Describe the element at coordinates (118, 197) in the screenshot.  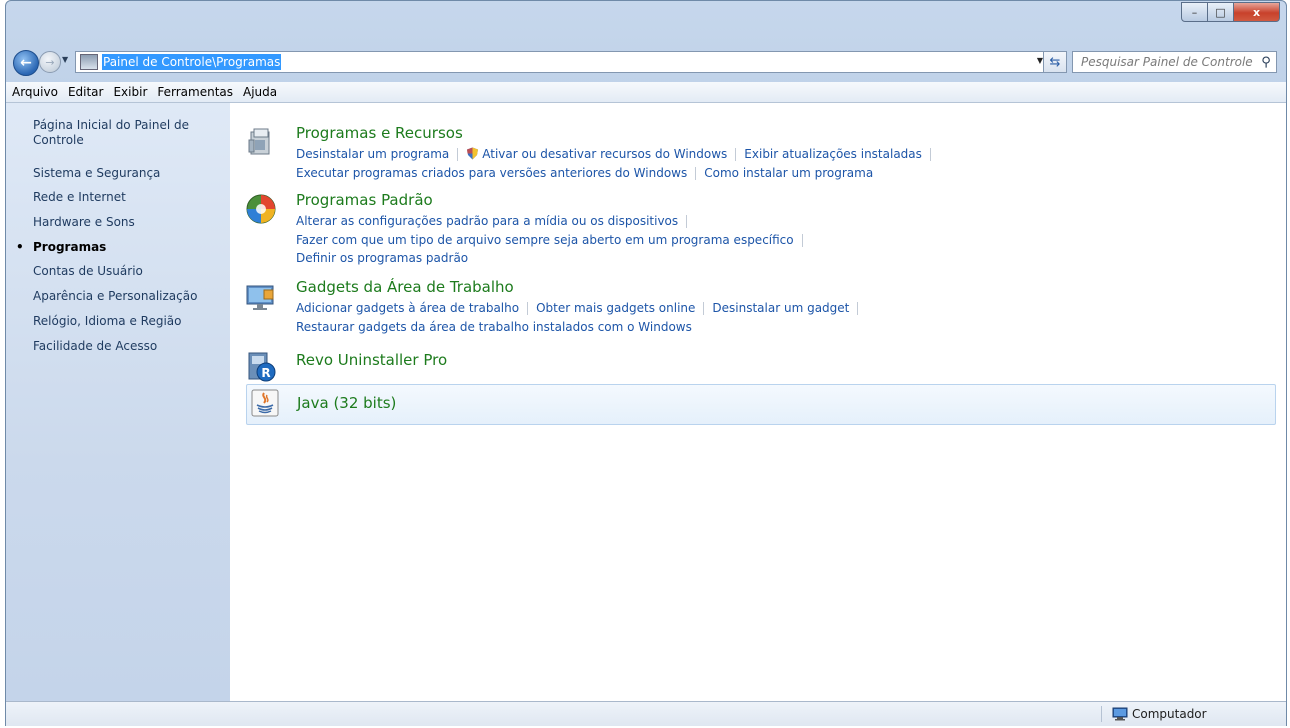
I see `sidebar-item-network-internet: Rede e Internet` at that location.